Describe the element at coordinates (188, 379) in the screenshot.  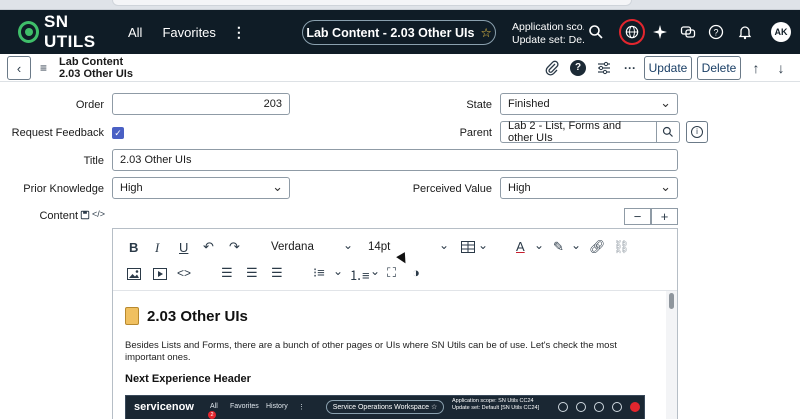
I see `content-subheading: Next Experience Header` at that location.